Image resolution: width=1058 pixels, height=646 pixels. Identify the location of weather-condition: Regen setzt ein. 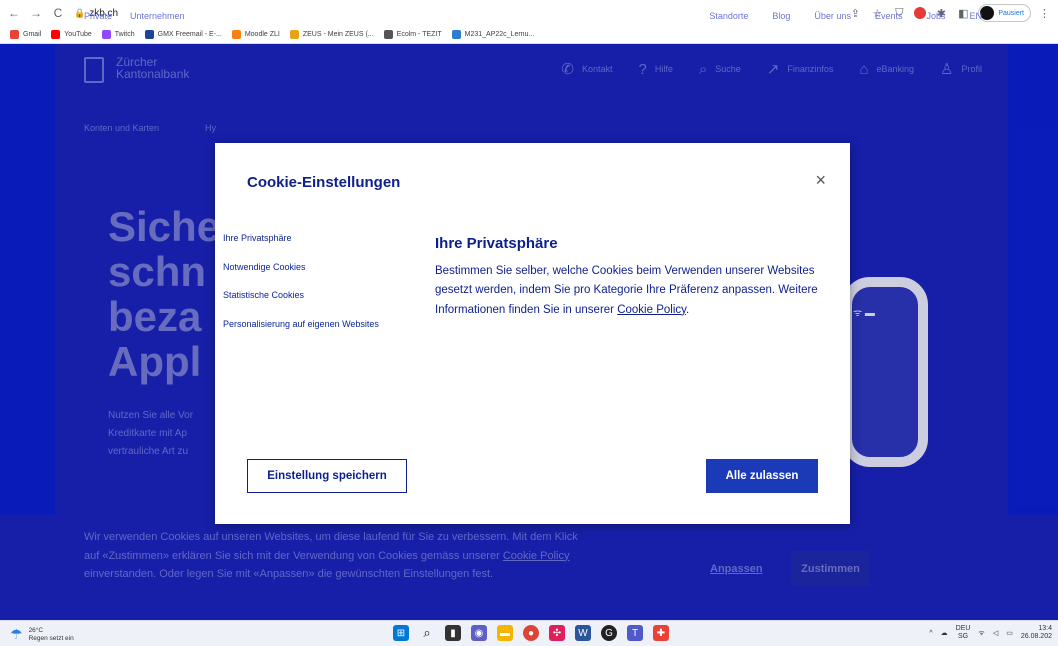
(51, 638).